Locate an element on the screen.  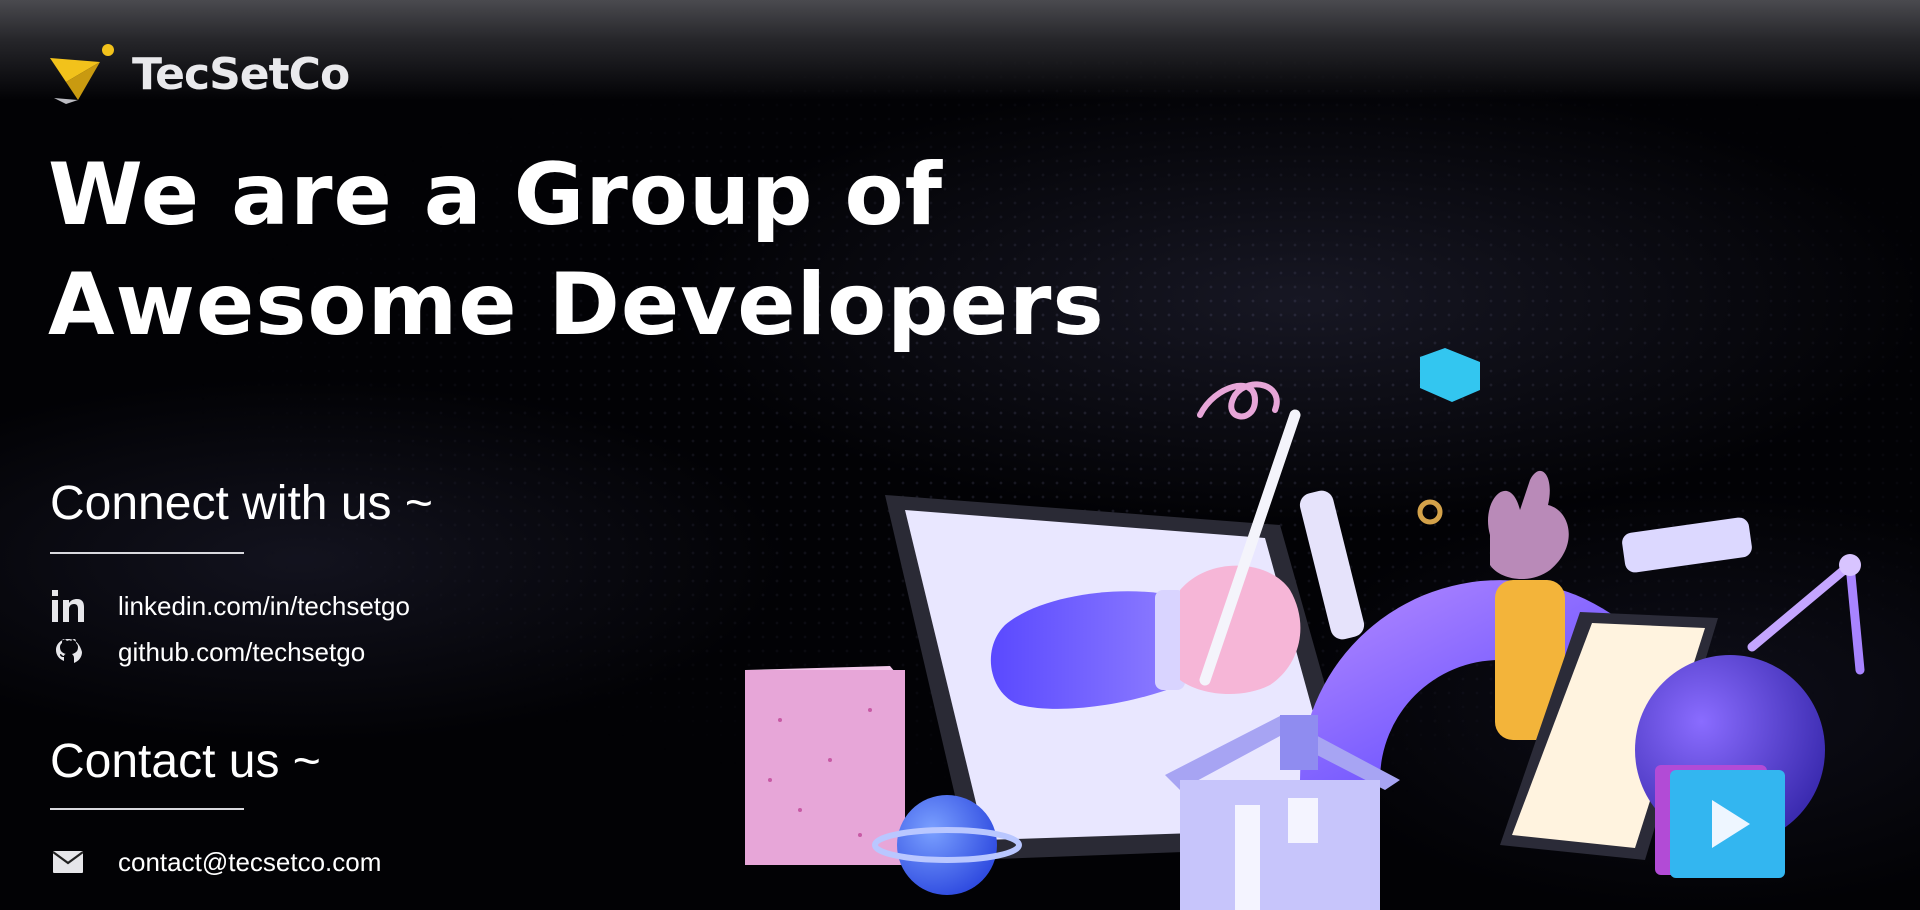
linkedin-link: linkedin.com/in/techsetgo is located at coordinates (264, 606).